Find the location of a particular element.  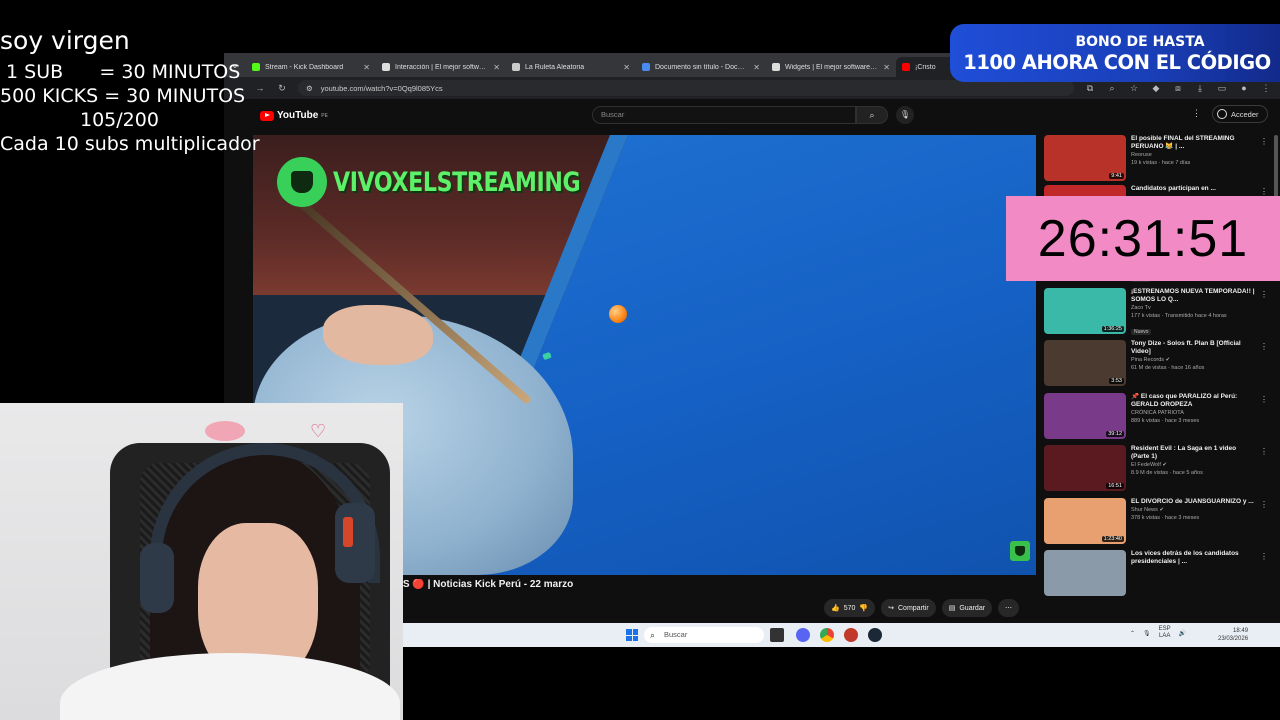

more-actions-icon: ⋯ is located at coordinates (1009, 608).